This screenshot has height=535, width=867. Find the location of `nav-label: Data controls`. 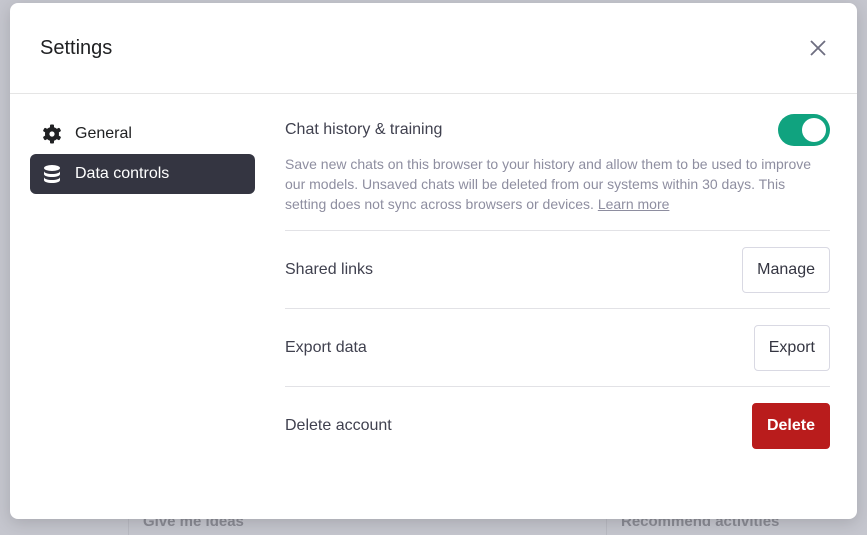

nav-label: Data controls is located at coordinates (122, 173).